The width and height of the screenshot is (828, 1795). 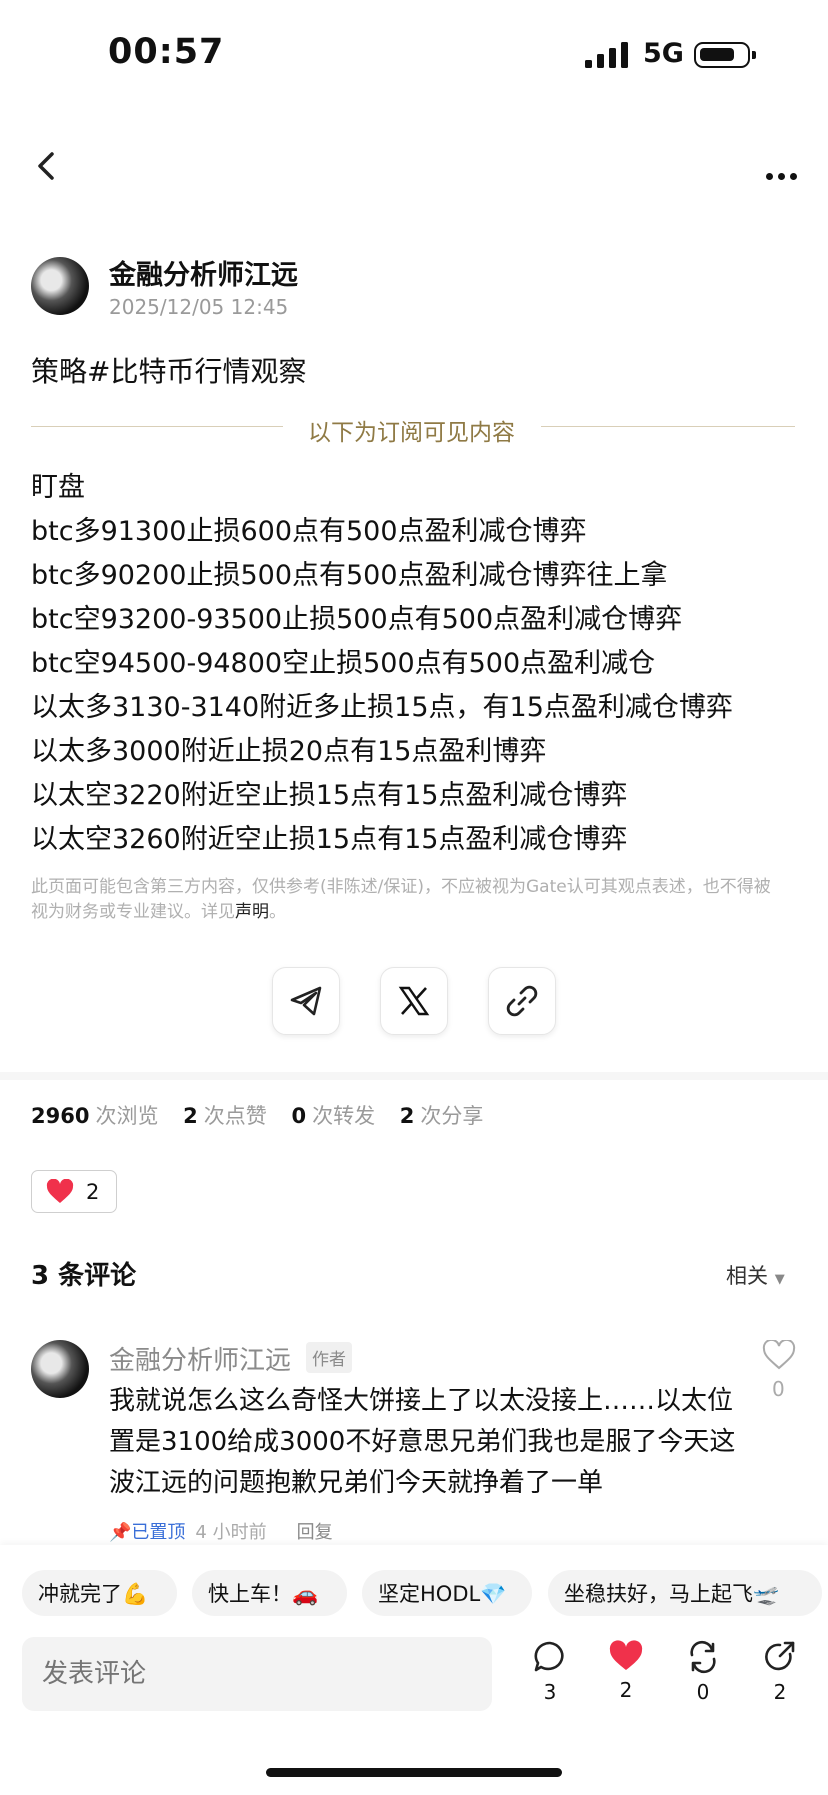 What do you see at coordinates (289, 751) in the screenshot?
I see `content-line: 以太多3000附近止损20点有15点盈利博弈` at bounding box center [289, 751].